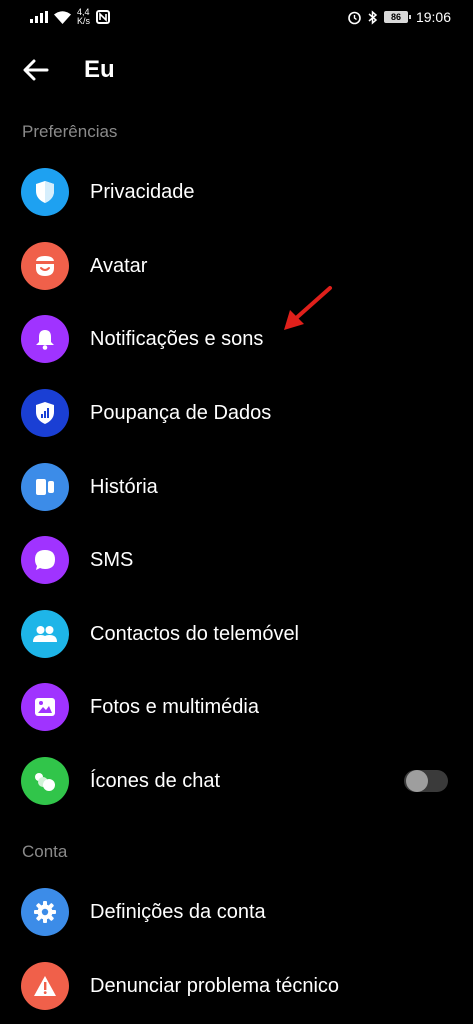  I want to click on menu-label: Fotos e multimédia, so click(174, 707).